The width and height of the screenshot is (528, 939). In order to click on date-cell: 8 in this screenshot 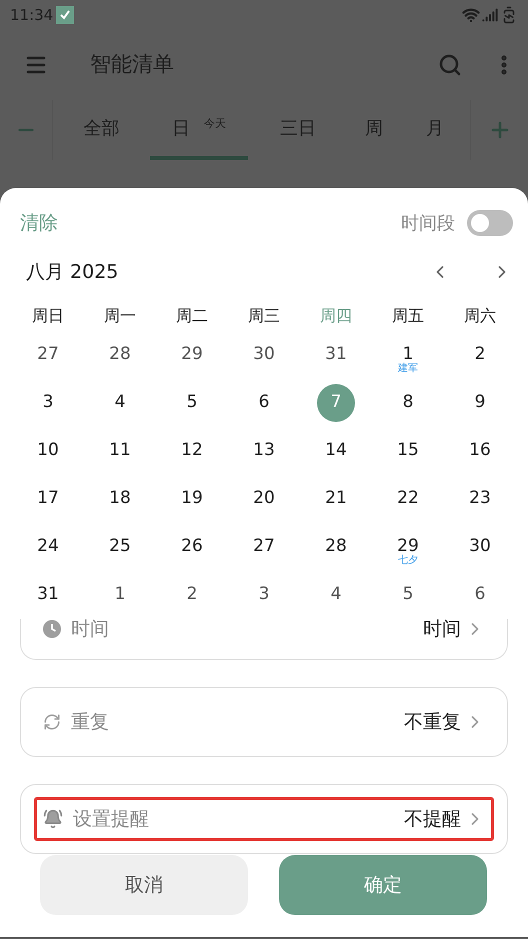, I will do `click(408, 403)`.